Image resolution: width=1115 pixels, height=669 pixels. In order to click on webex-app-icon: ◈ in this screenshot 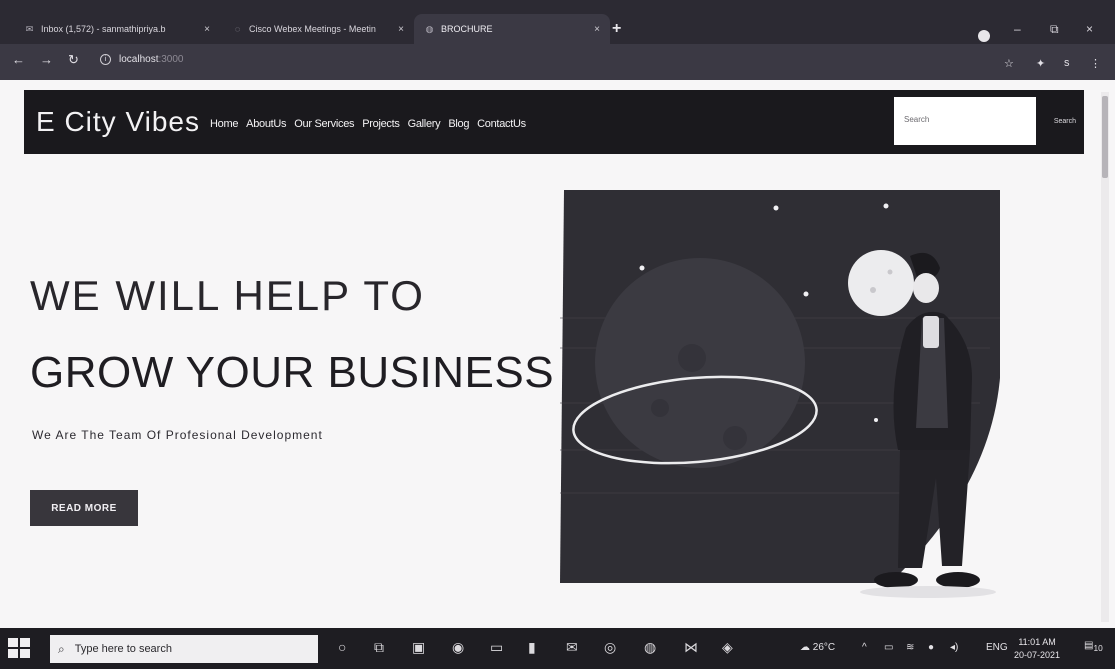, I will do `click(727, 647)`.